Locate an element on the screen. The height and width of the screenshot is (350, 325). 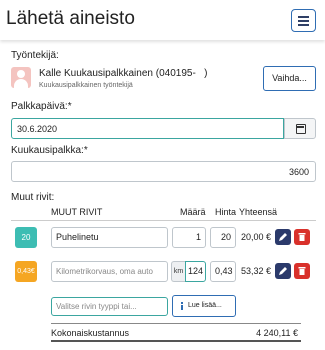
row-type-badge: 20 is located at coordinates (26, 237).